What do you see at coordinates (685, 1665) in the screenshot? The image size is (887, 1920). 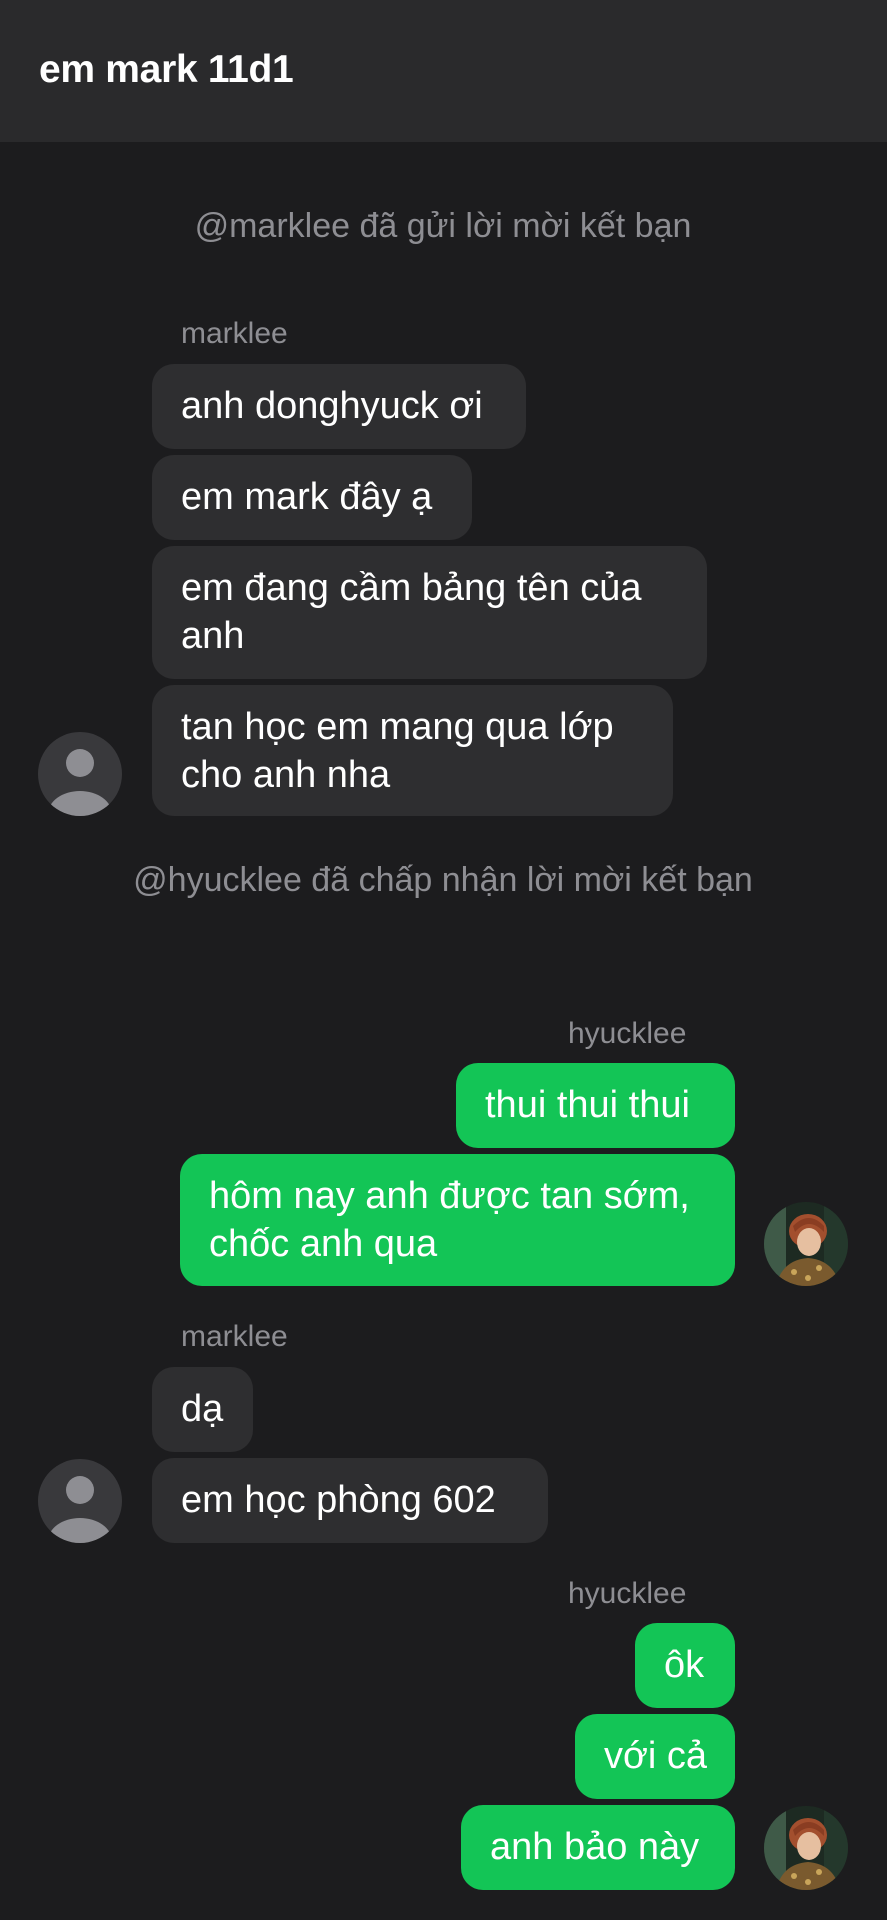 I see `outgoing-message-bubble: ôk` at bounding box center [685, 1665].